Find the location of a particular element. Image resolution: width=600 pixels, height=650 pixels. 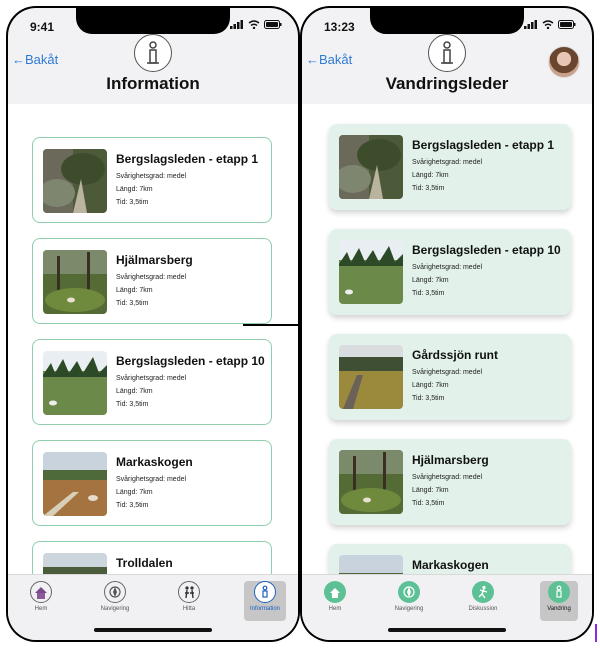

tab-information: Information is located at coordinates (265, 601).